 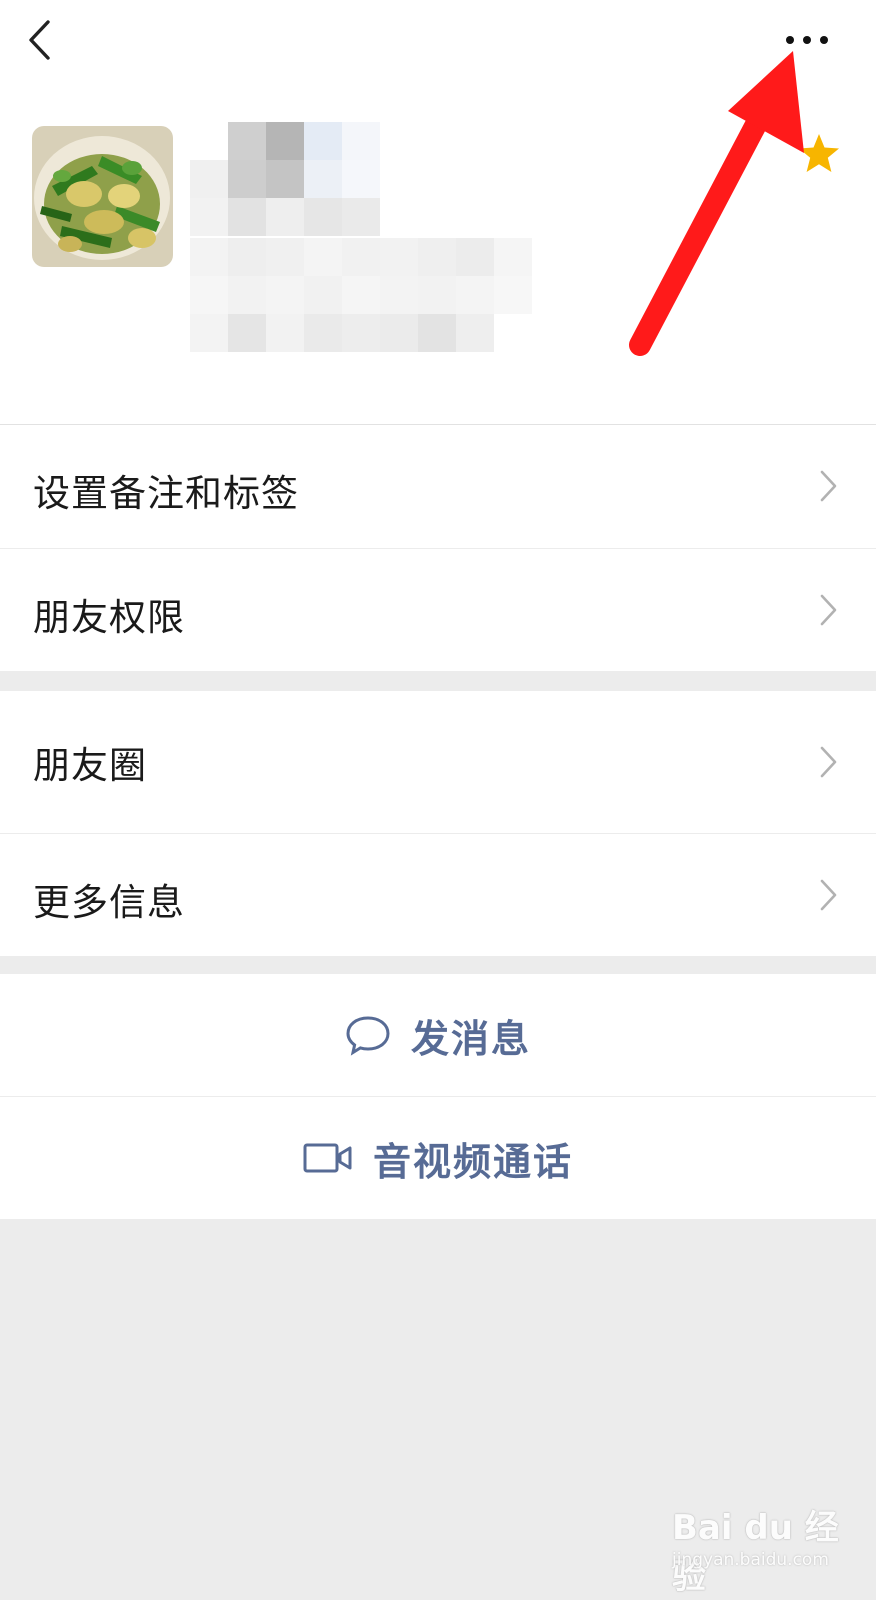 What do you see at coordinates (438, 762) in the screenshot?
I see `menu-item-moments: 朋友圈` at bounding box center [438, 762].